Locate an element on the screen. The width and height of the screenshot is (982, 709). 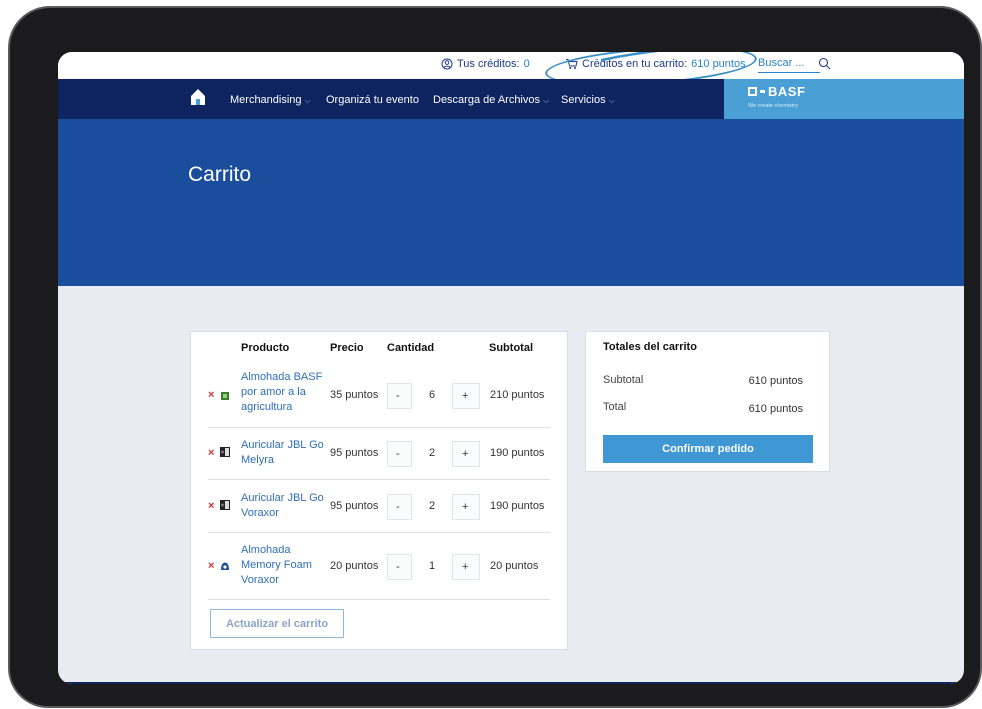
product-link: Auricular JBL Go Voraxor is located at coordinates (283, 506).